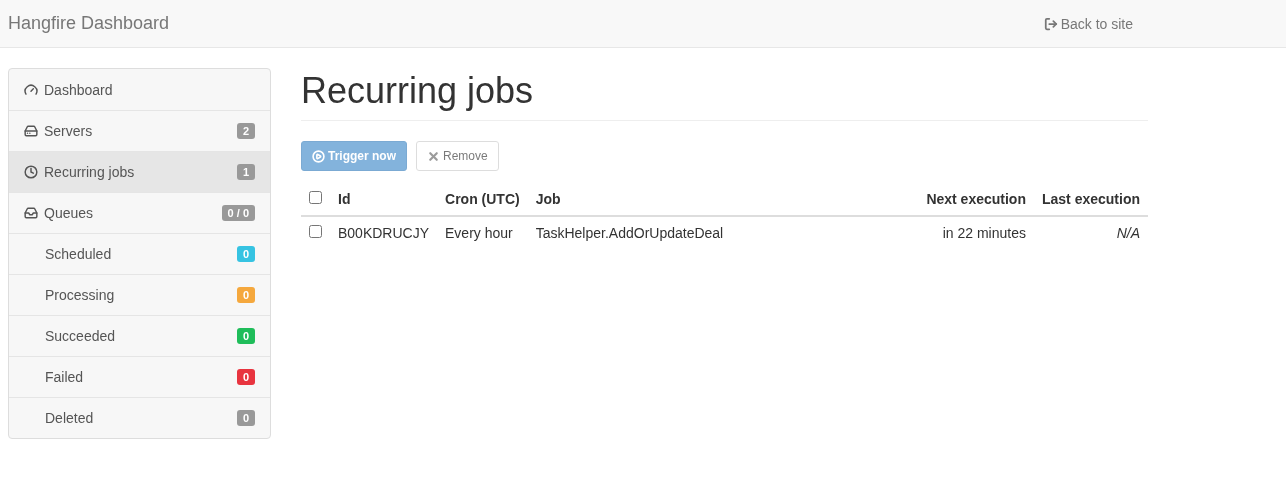 The image size is (1286, 480). Describe the element at coordinates (139, 253) in the screenshot. I see `sidebar-item: Scheduled 0` at that location.